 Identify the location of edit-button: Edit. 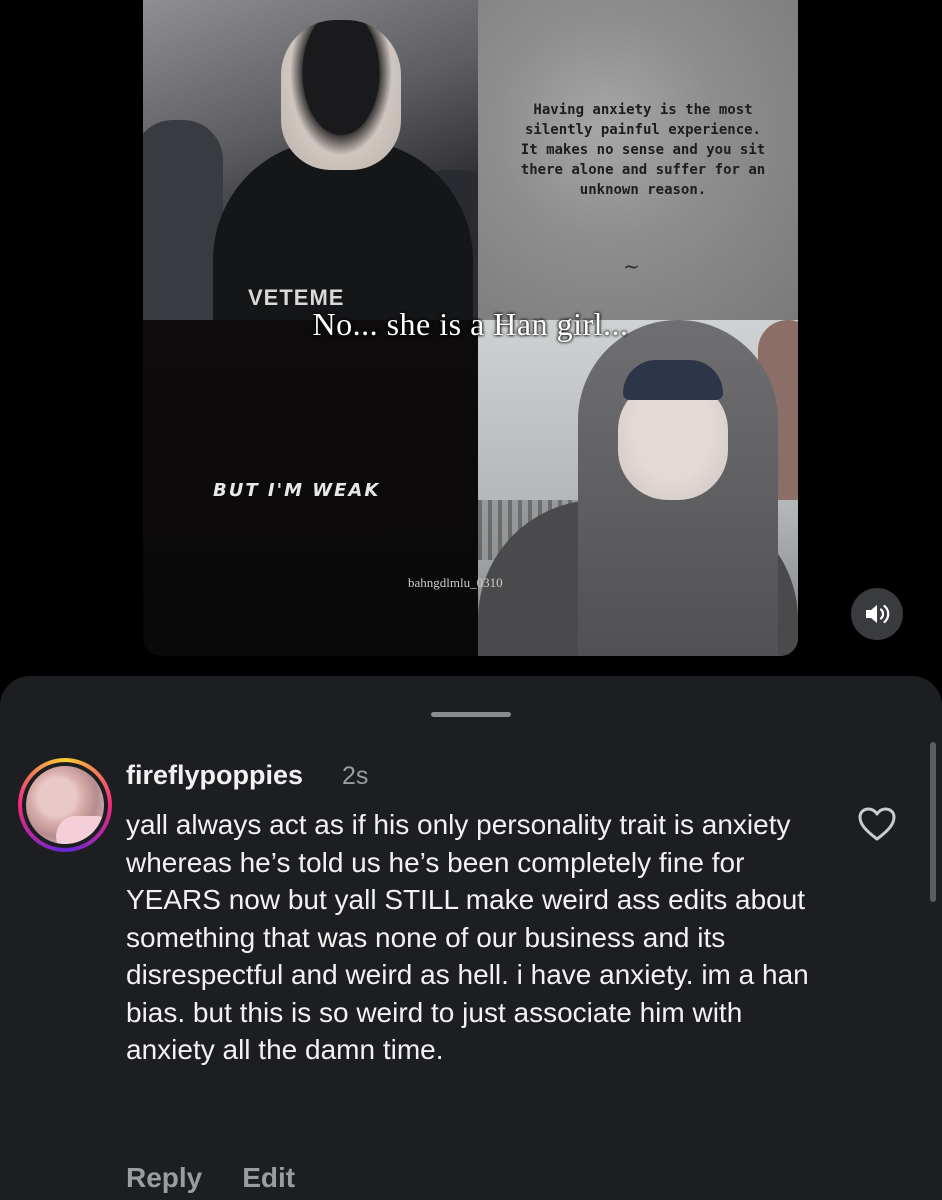
(268, 1178).